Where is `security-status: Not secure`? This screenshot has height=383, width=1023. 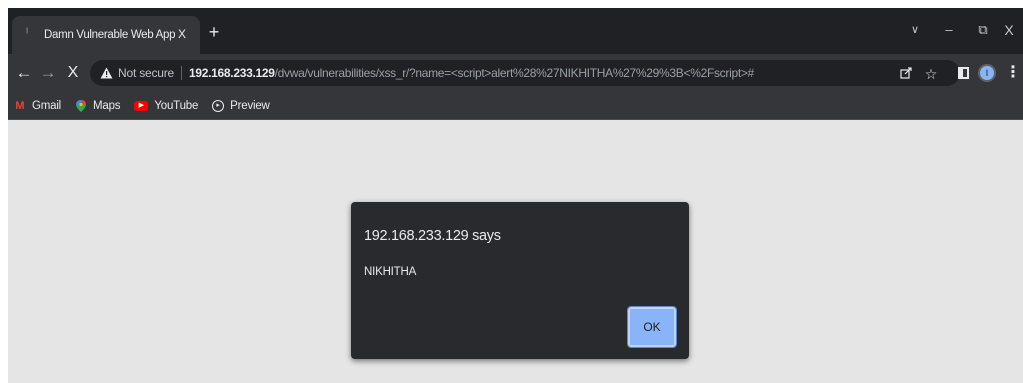 security-status: Not secure is located at coordinates (146, 73).